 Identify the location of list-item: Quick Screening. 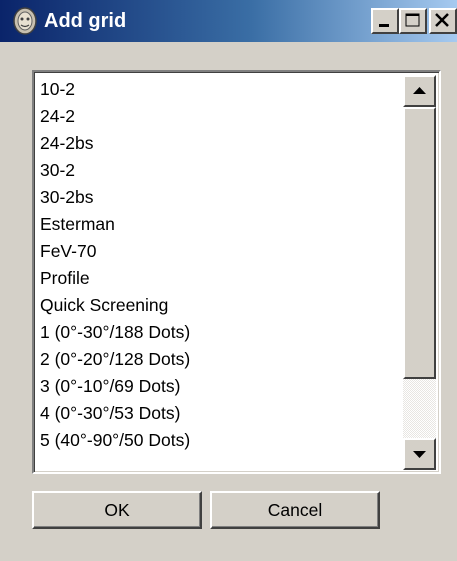
(218, 305).